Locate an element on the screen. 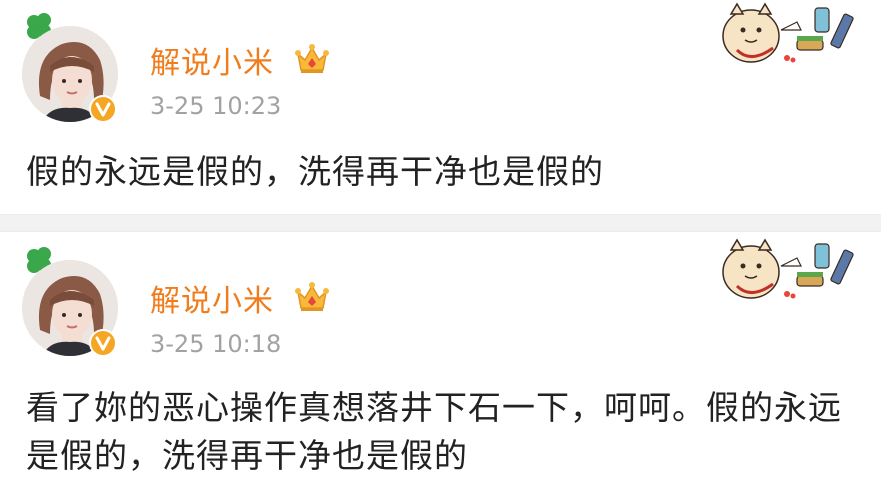 This screenshot has width=881, height=503. card-divider is located at coordinates (440, 223).